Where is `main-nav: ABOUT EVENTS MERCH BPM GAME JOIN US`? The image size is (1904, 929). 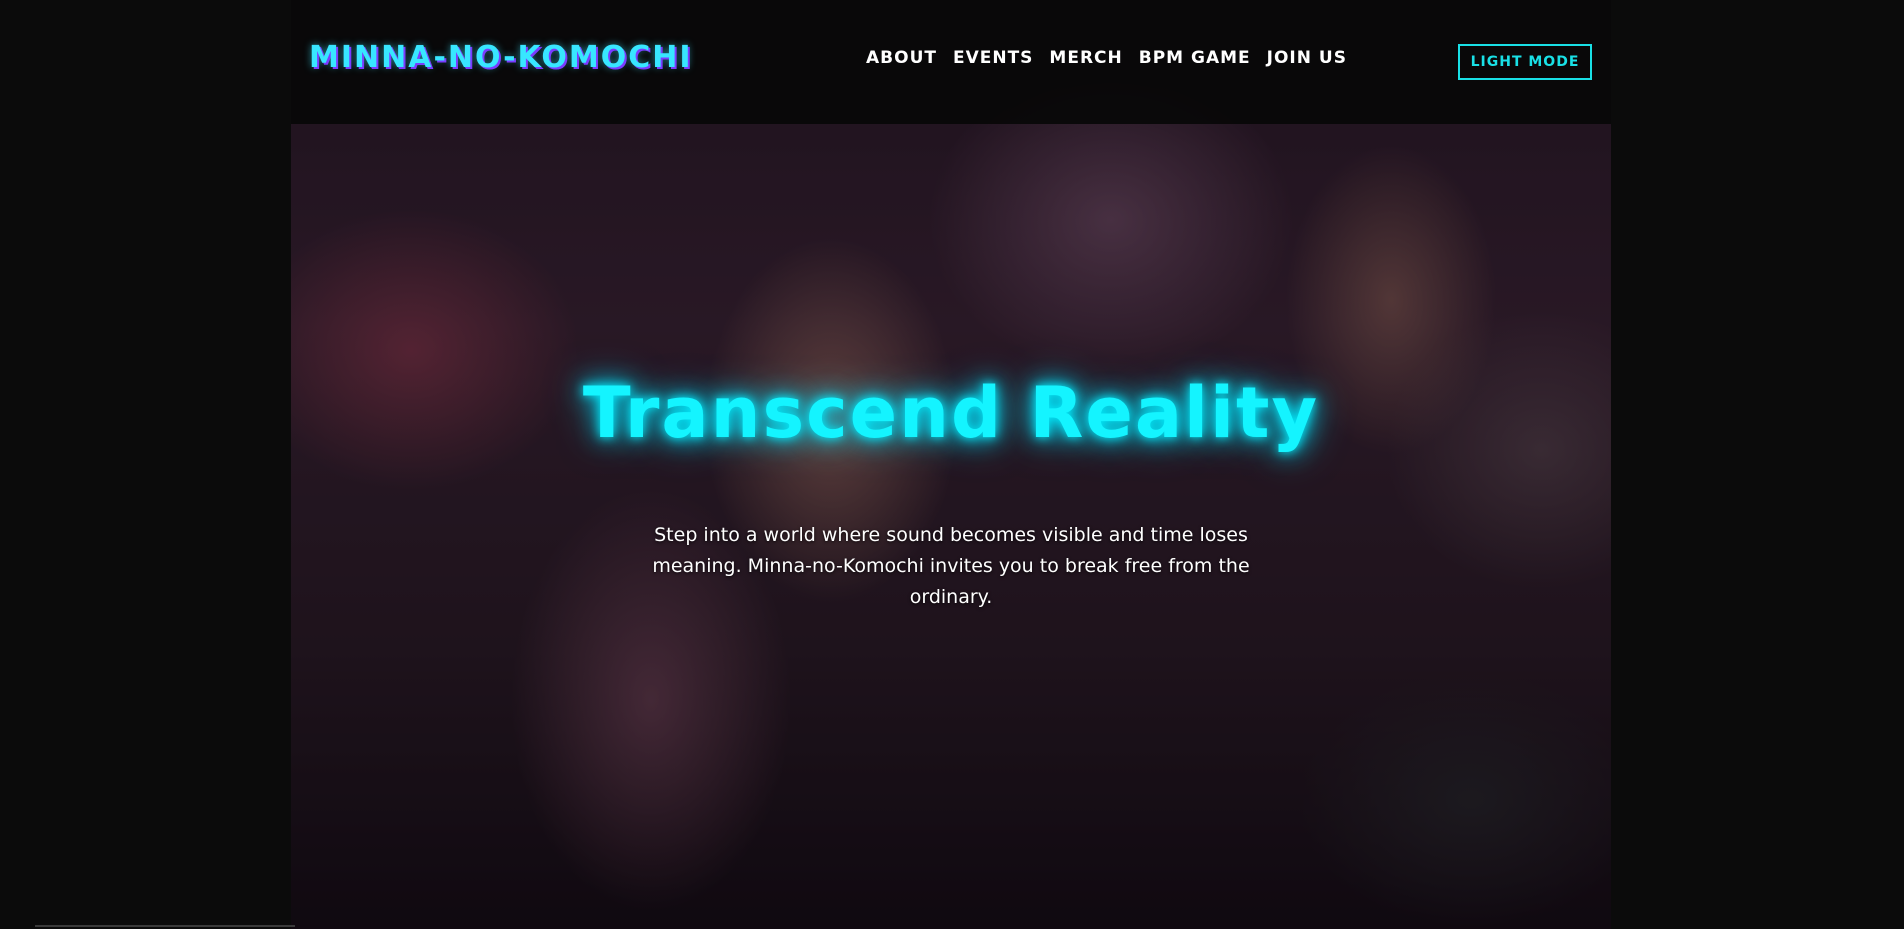
main-nav: ABOUT EVENTS MERCH BPM GAME JOIN US is located at coordinates (1106, 58).